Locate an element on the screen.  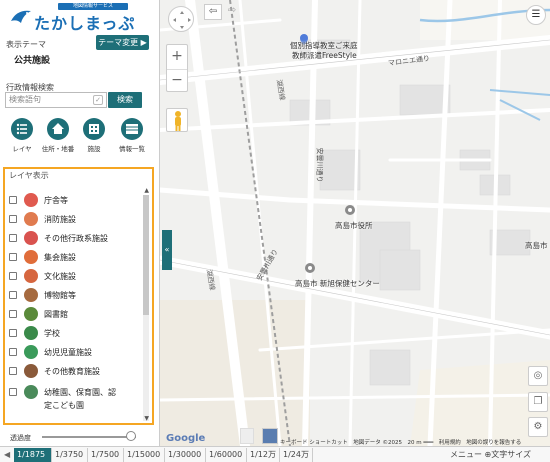
search-input: 検索語句 is located at coordinates (56, 100).